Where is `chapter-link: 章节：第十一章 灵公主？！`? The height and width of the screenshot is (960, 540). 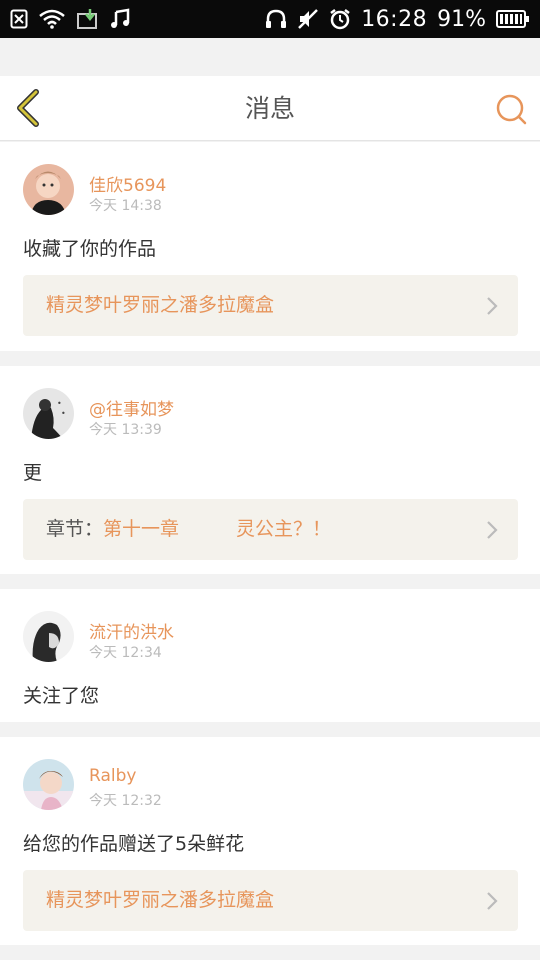
chapter-link: 章节：第十一章 灵公主？！ is located at coordinates (270, 529).